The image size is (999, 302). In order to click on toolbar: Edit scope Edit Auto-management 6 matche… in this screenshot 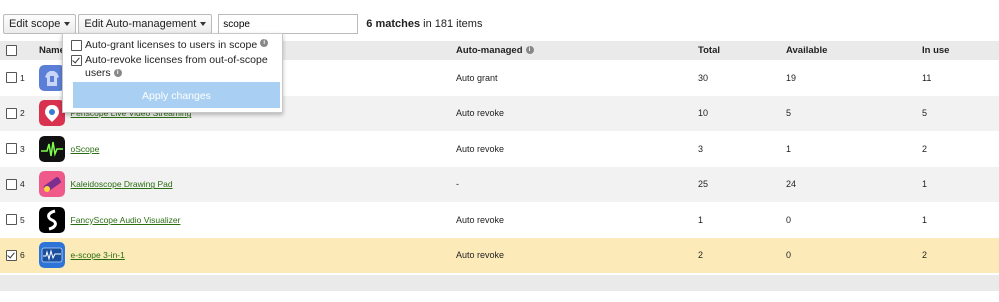, I will do `click(242, 24)`.